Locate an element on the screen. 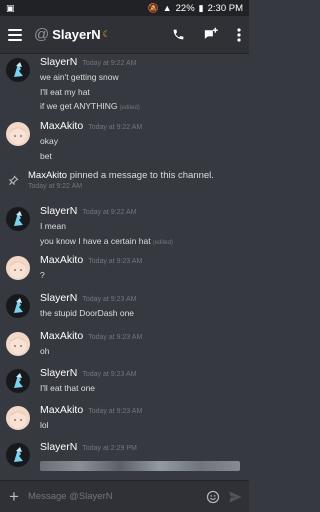  idle-status-icon: ☾ is located at coordinates (106, 34).